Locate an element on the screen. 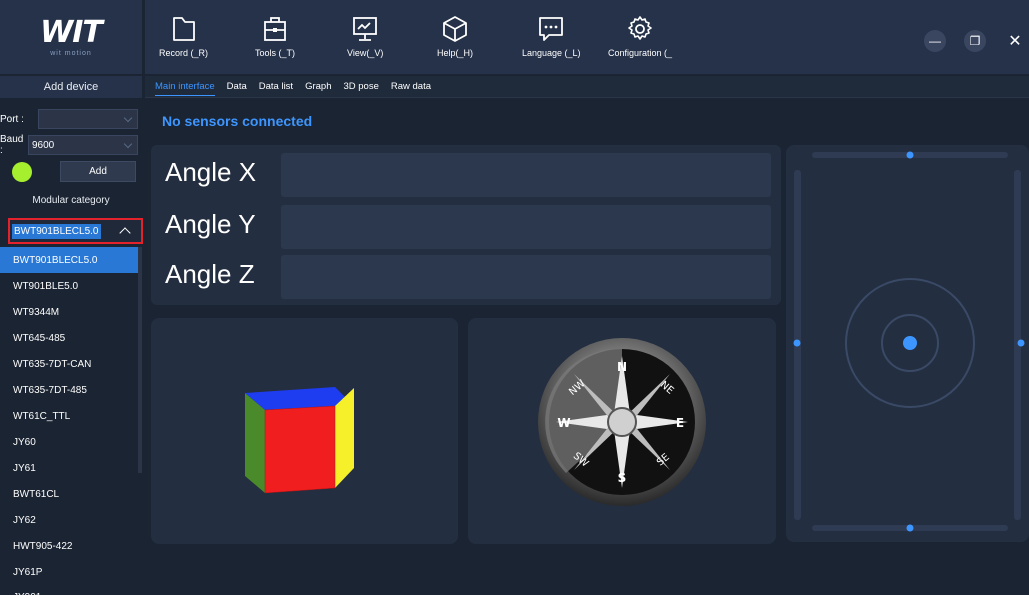 The width and height of the screenshot is (1029, 595). model-list-item: JY901 is located at coordinates (69, 590).